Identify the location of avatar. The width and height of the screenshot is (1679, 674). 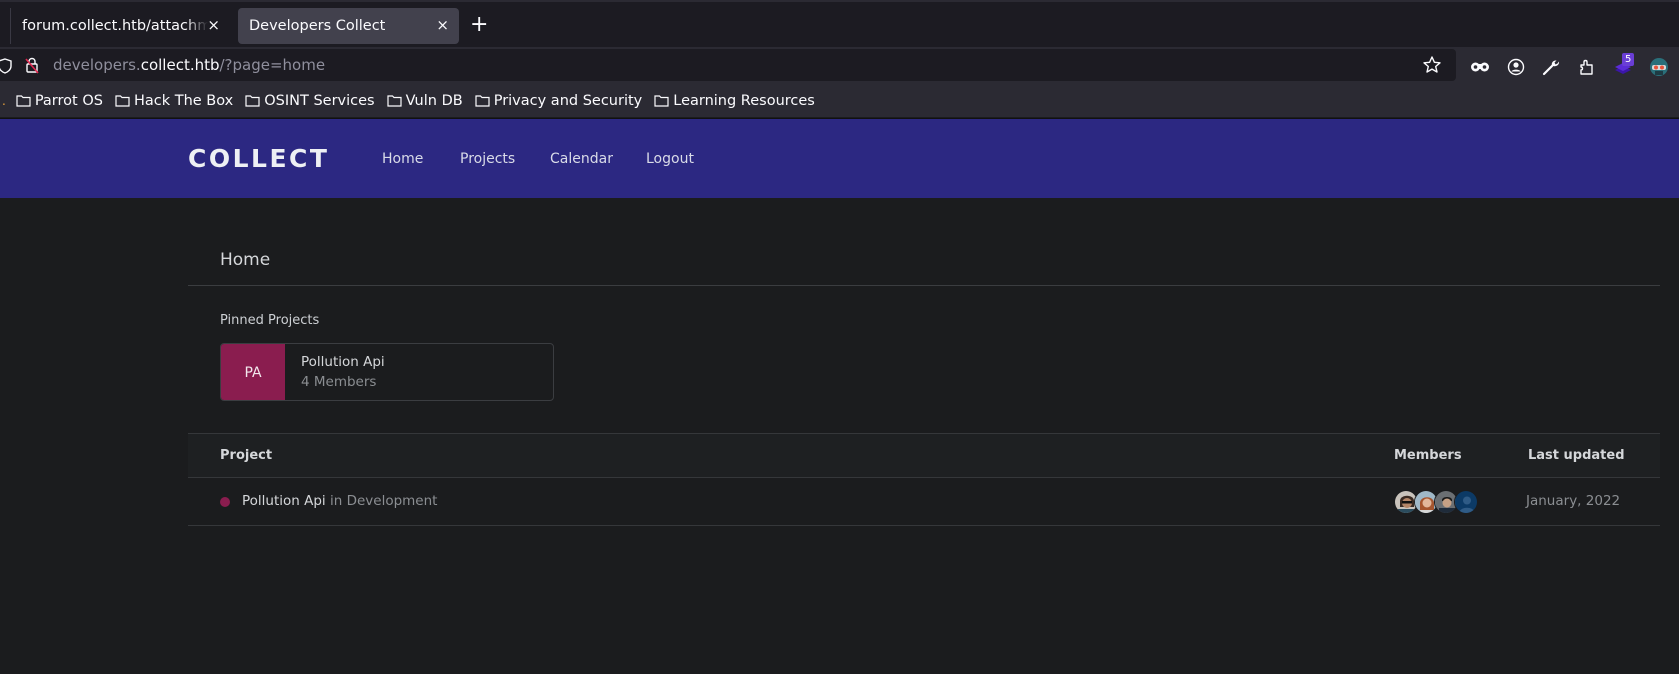
(1466, 502).